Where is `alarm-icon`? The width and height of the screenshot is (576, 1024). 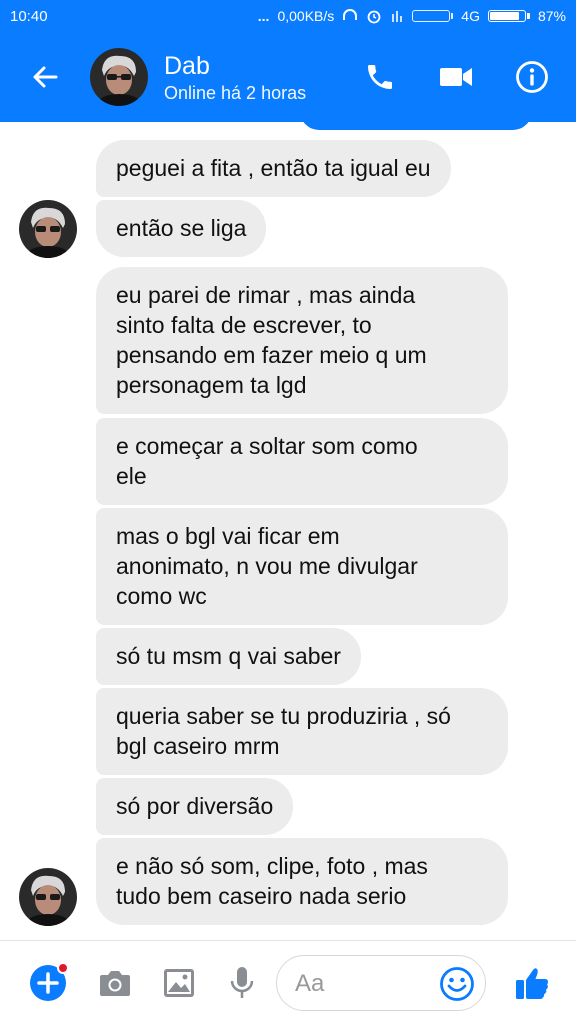 alarm-icon is located at coordinates (374, 17).